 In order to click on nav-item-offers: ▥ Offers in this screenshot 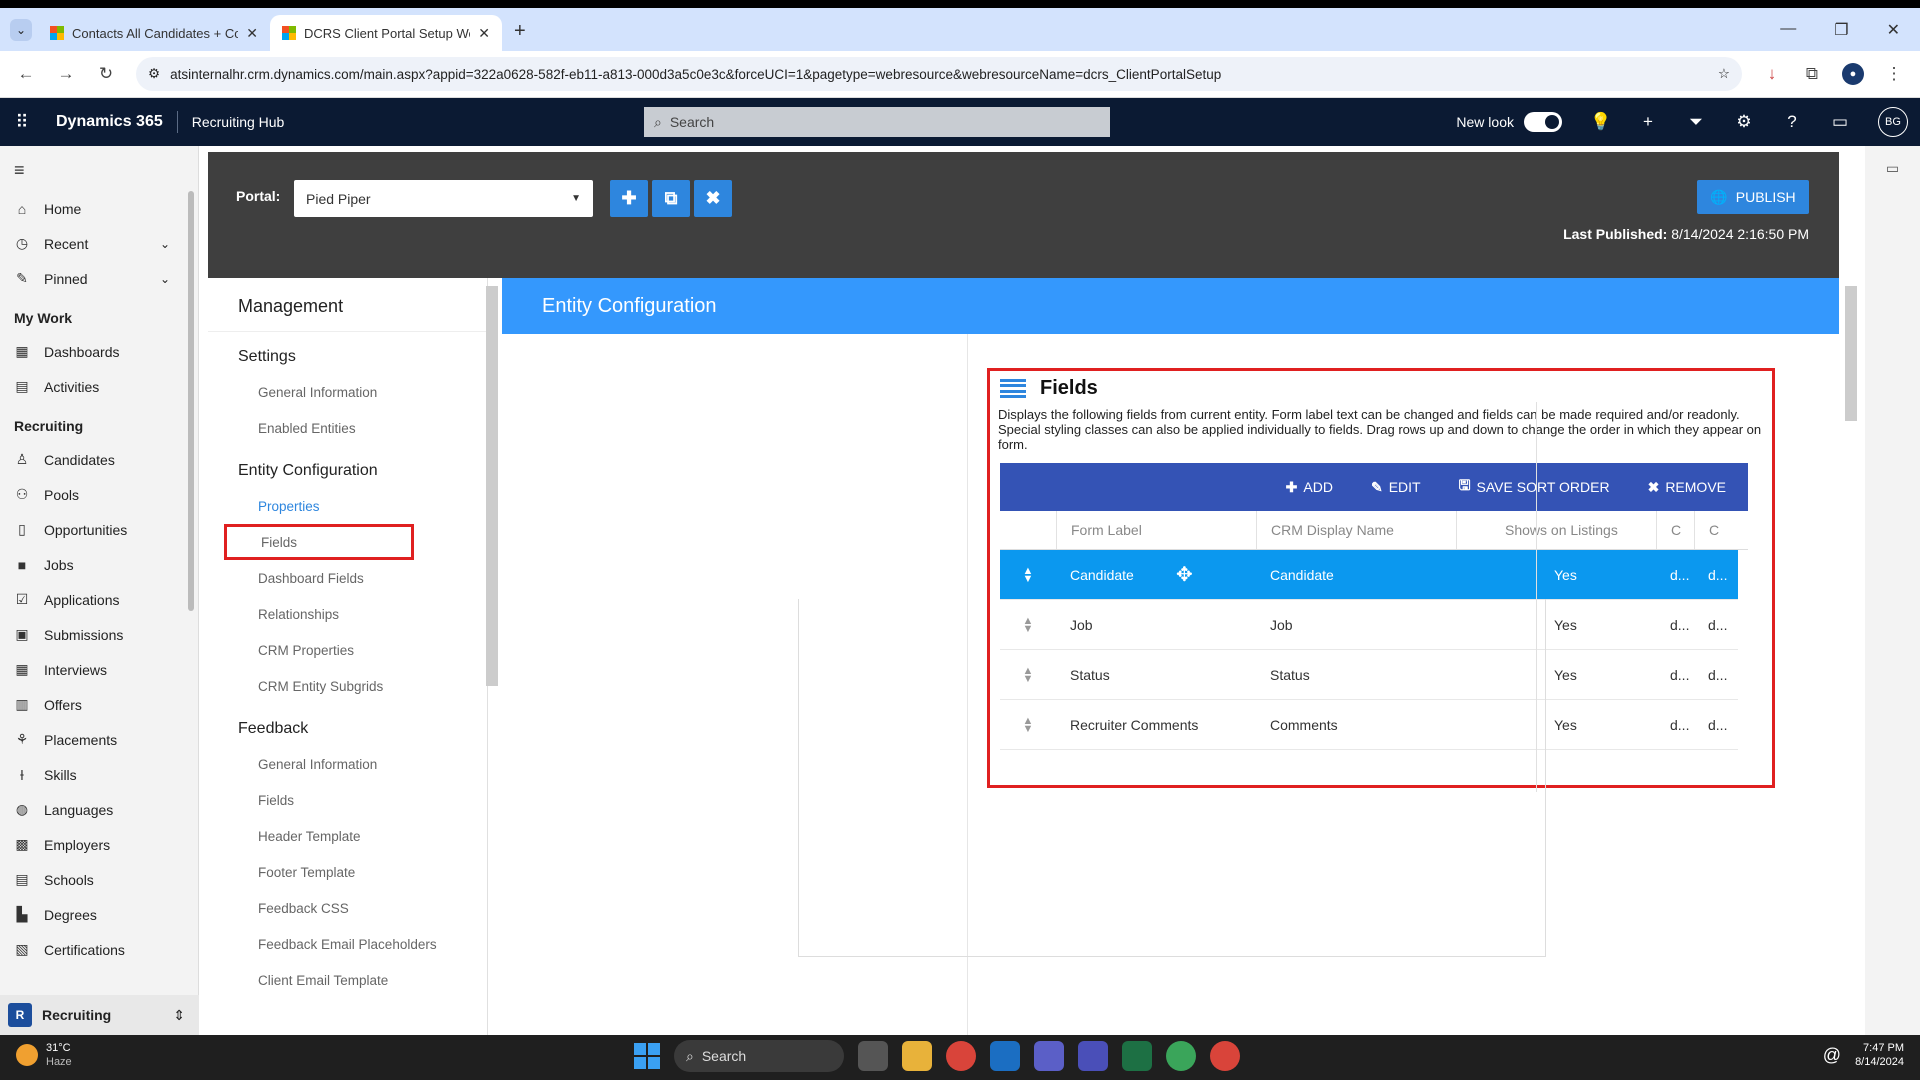, I will do `click(99, 704)`.